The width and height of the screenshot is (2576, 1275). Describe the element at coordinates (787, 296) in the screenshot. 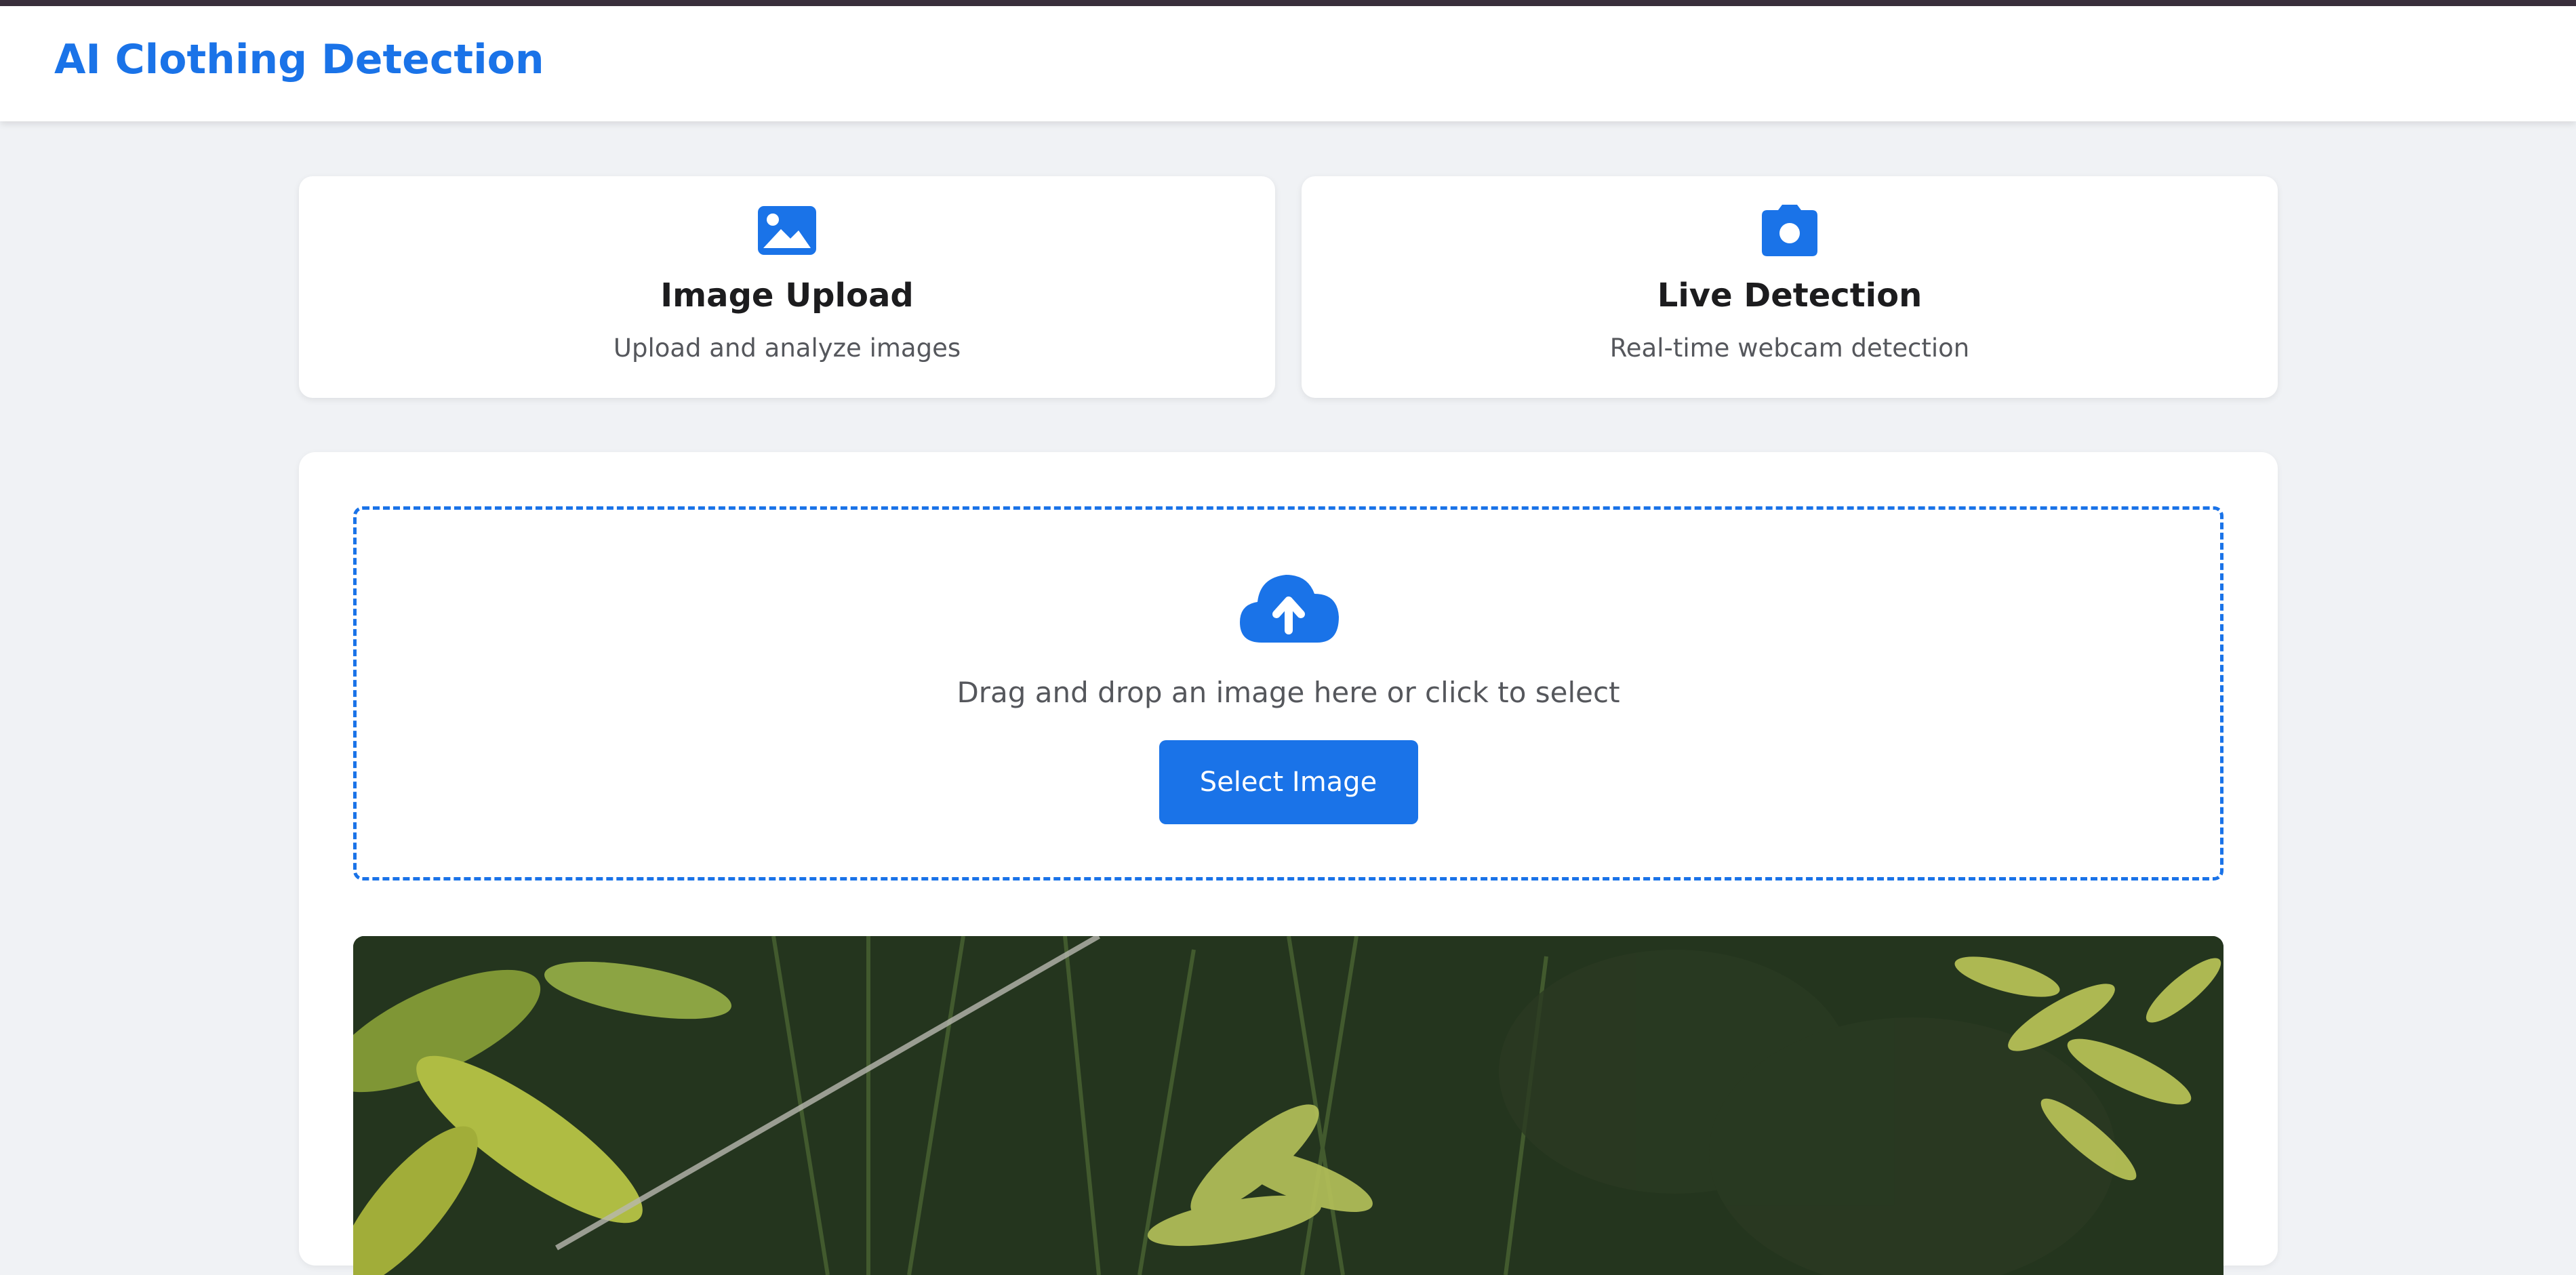

I see `mode-card-title: Image Upload` at that location.